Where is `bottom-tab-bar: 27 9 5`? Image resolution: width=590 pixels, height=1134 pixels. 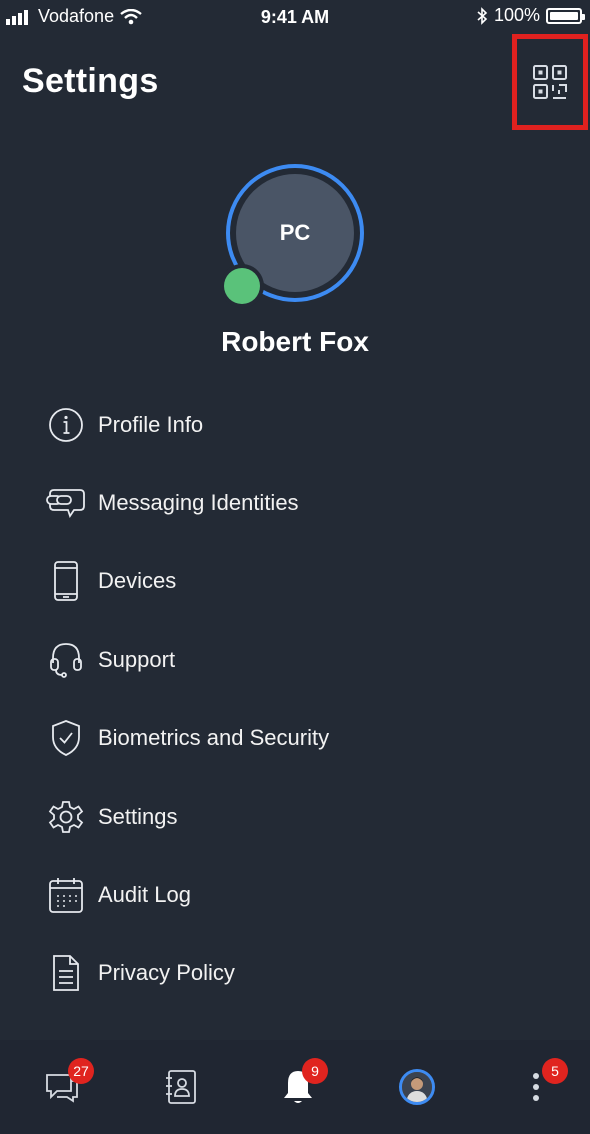
bottom-tab-bar: 27 9 5 is located at coordinates (295, 1087).